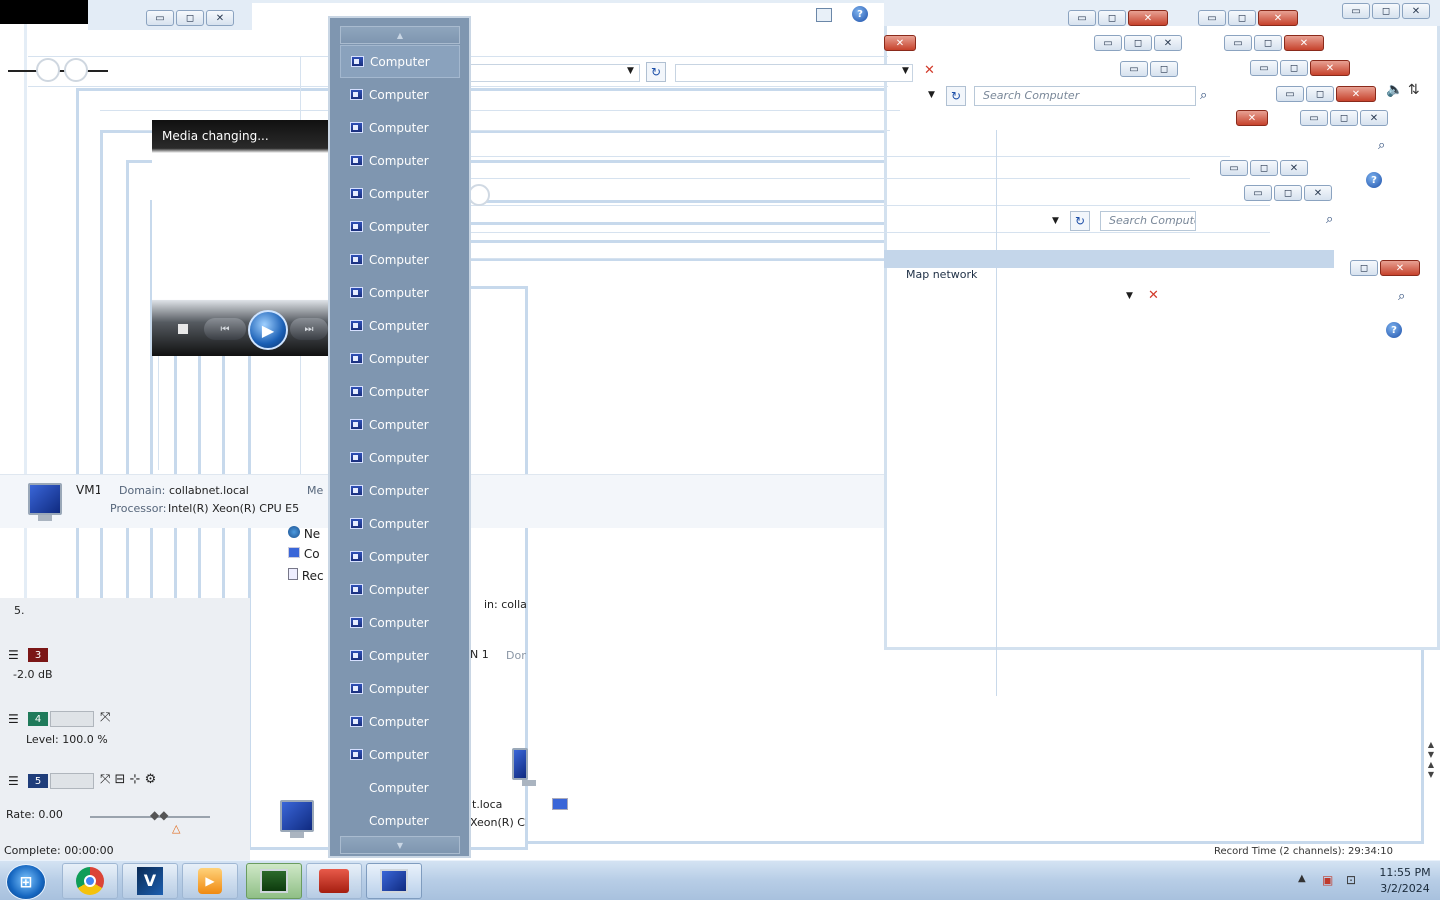  What do you see at coordinates (128, 779) in the screenshot?
I see `expand-icon: ⤧ ⊟ ⊹ ⚙` at bounding box center [128, 779].